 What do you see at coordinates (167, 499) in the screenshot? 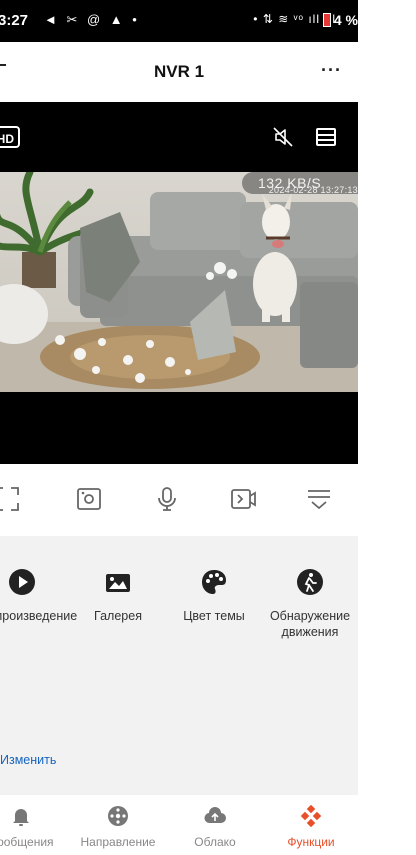
I see `microphone-icon` at bounding box center [167, 499].